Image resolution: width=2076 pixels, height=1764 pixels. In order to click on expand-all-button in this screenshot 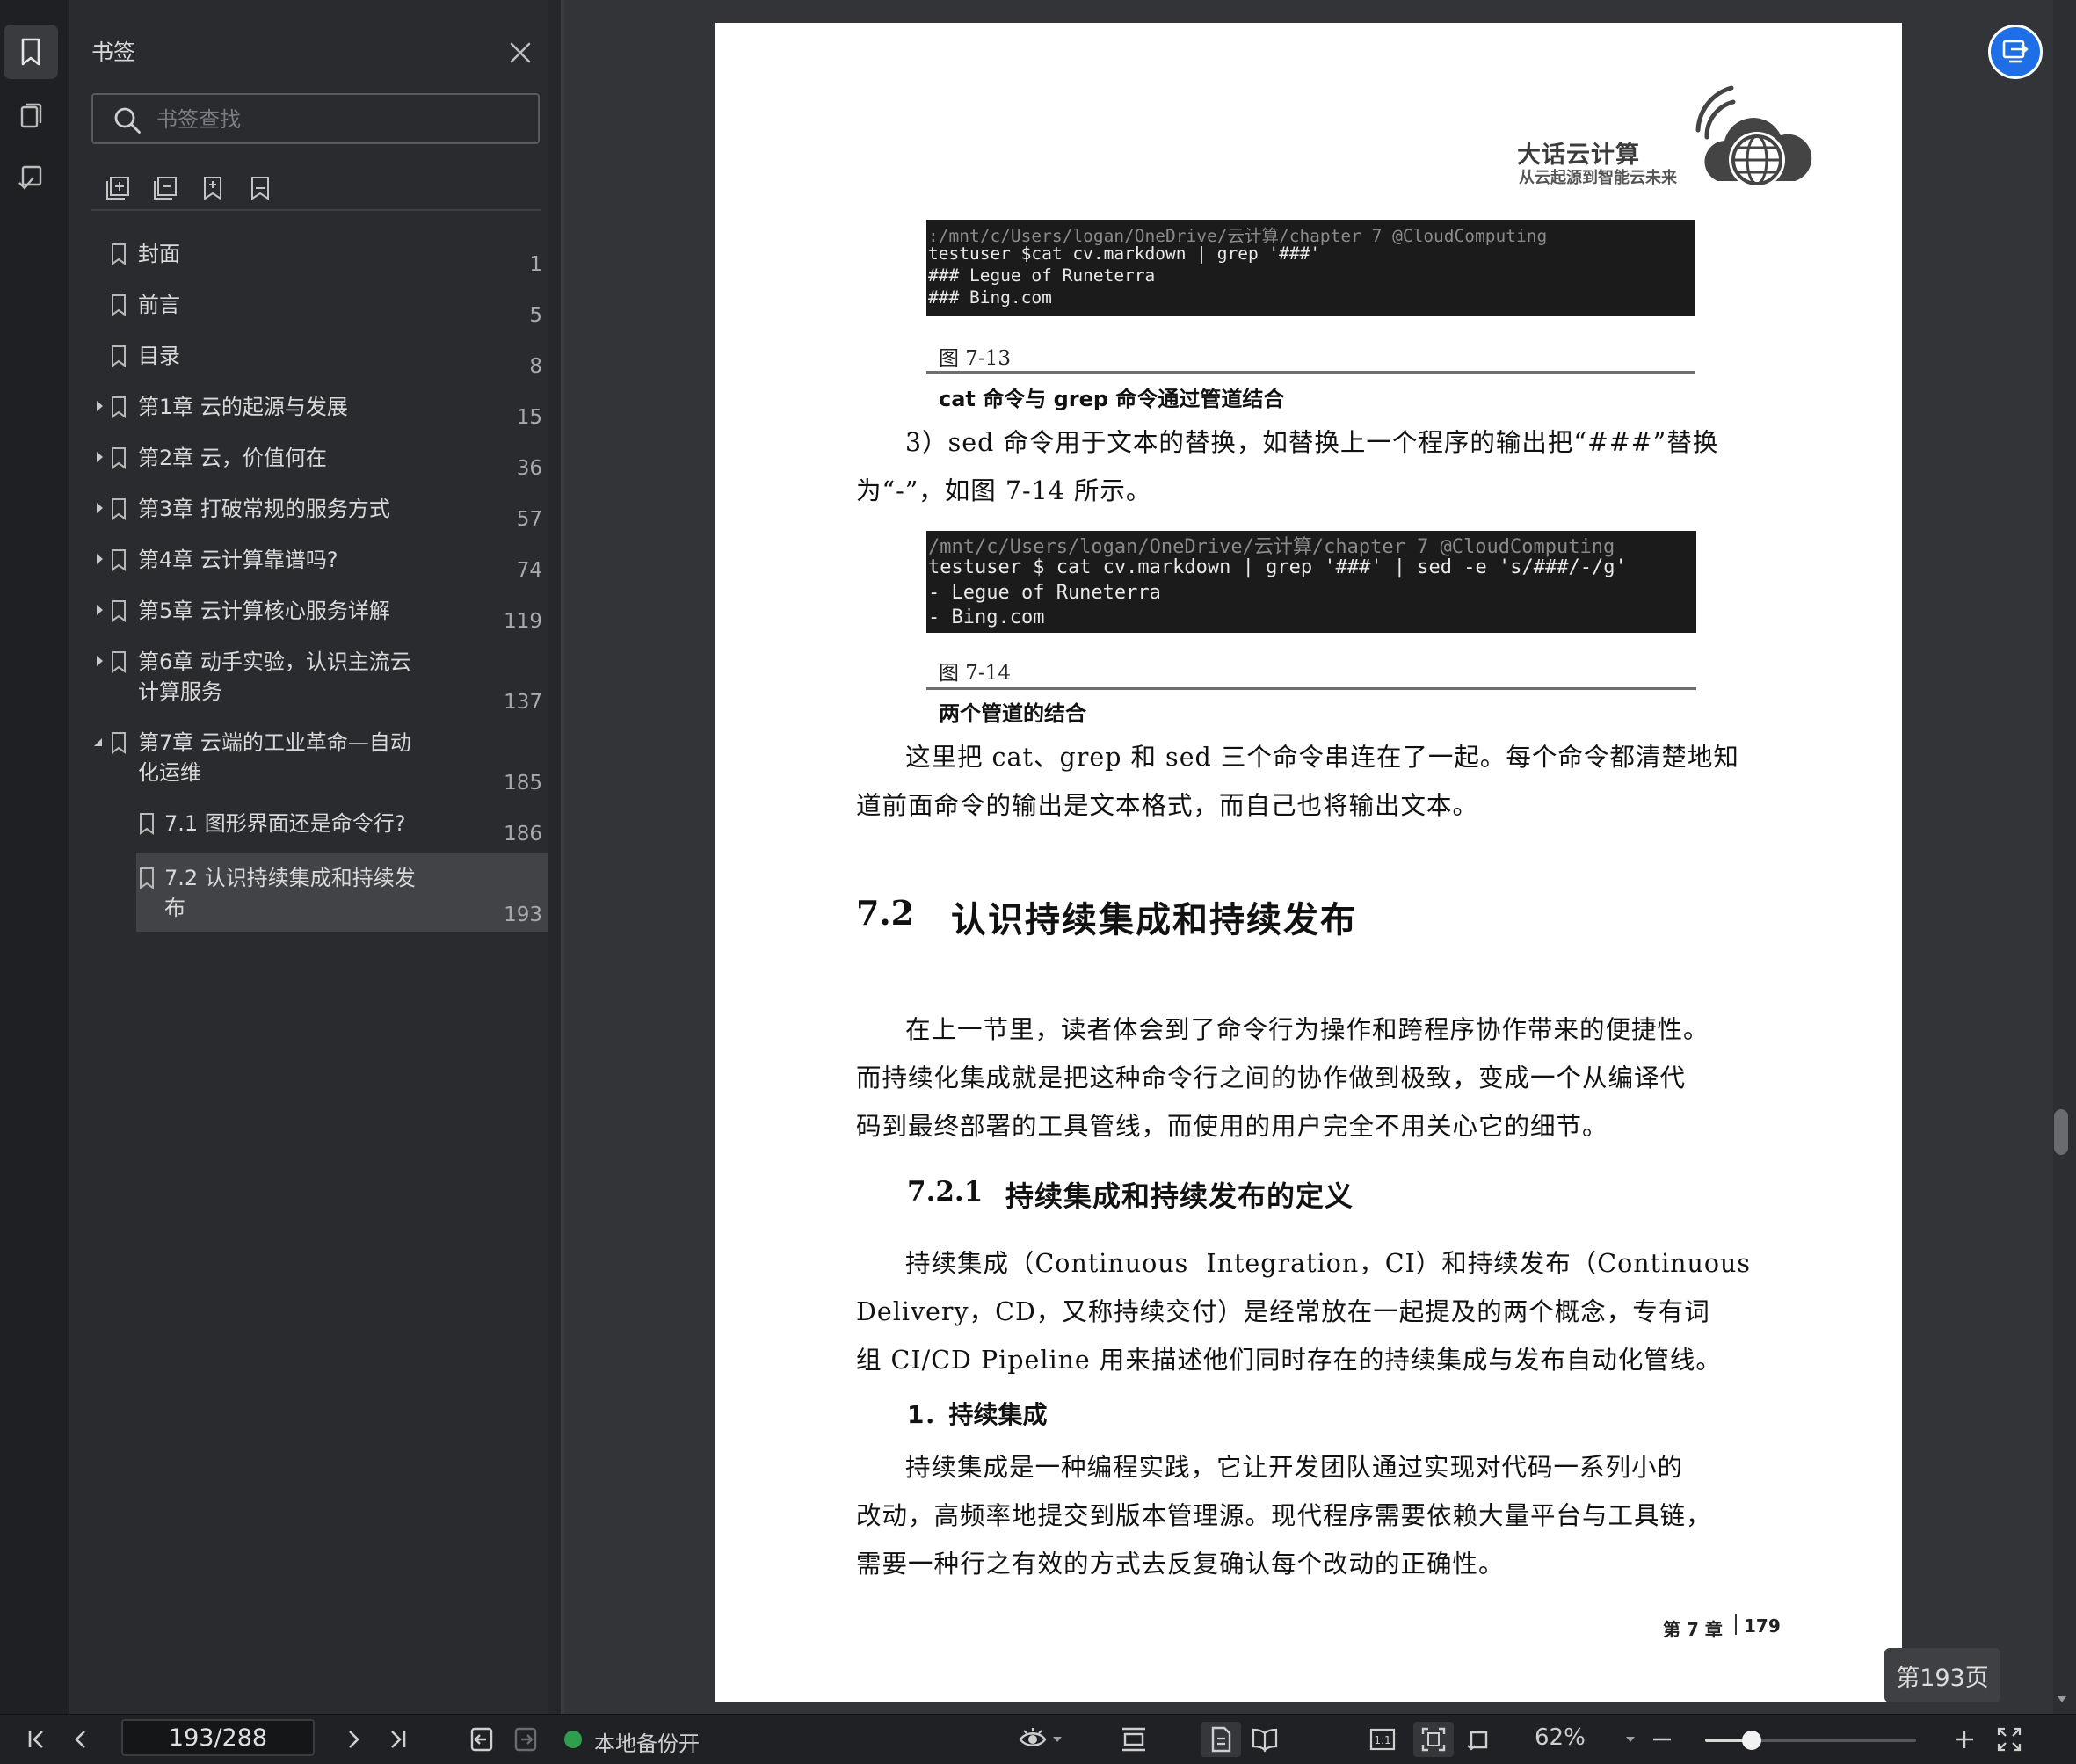, I will do `click(117, 188)`.